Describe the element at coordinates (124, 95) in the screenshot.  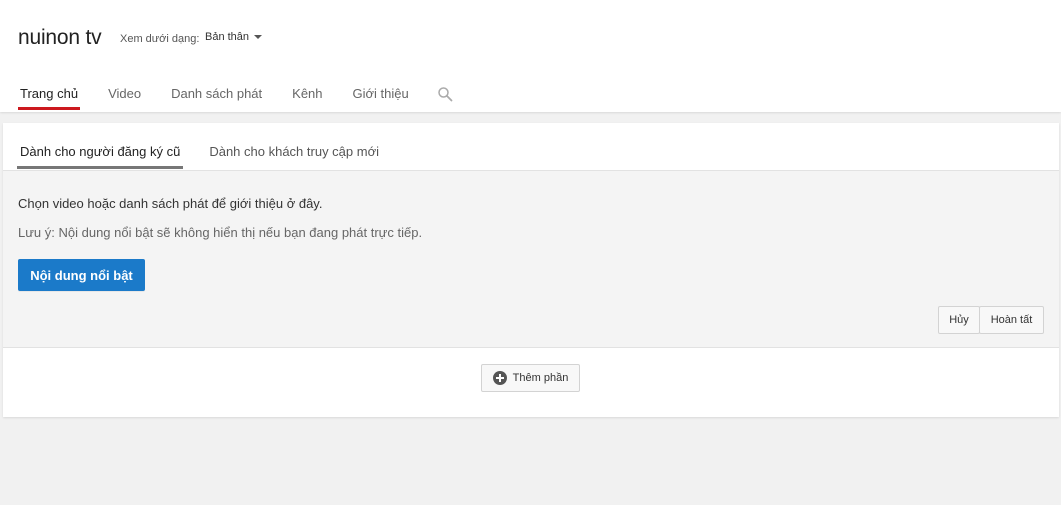
I see `tab-videos: Video` at that location.